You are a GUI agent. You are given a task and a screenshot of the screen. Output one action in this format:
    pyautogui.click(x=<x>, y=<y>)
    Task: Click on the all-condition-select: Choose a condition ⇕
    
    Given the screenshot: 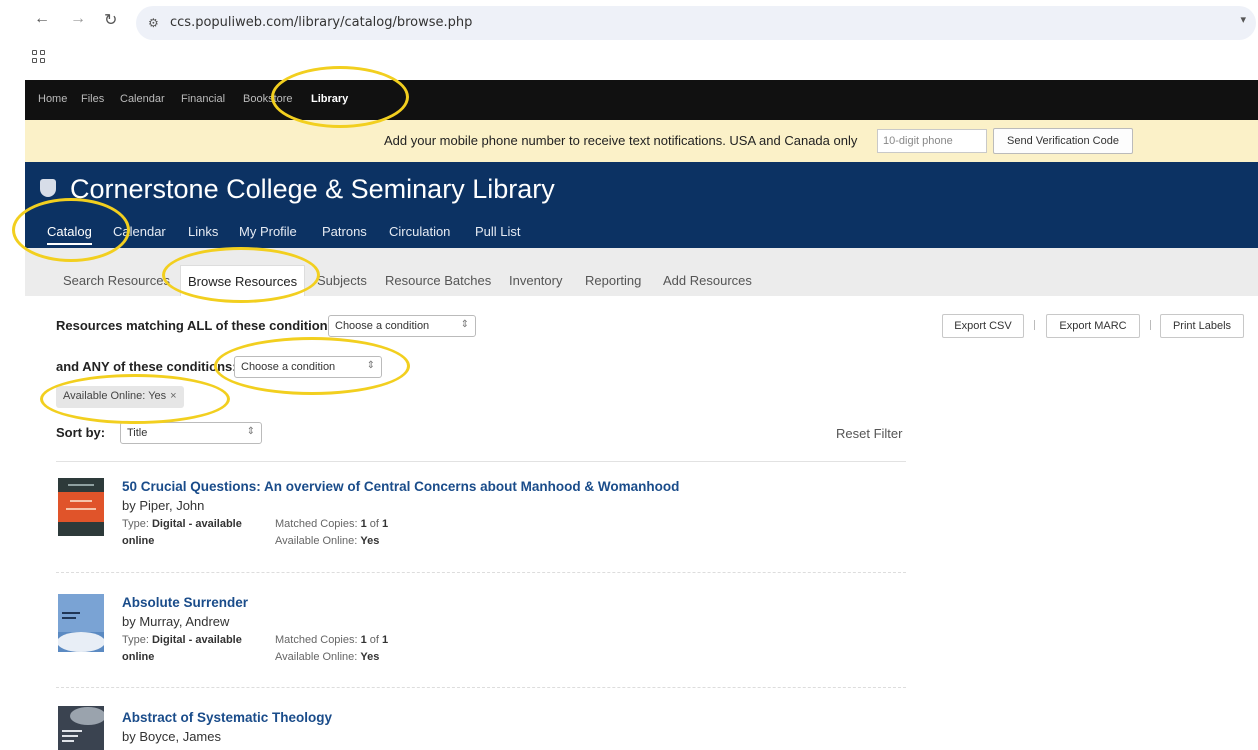 What is the action you would take?
    pyautogui.click(x=402, y=326)
    